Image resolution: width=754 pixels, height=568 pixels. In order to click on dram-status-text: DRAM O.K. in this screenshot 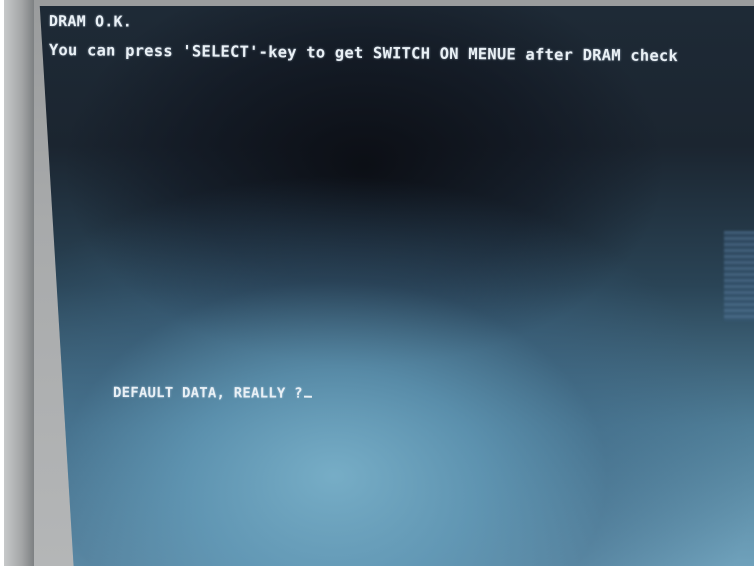, I will do `click(90, 21)`.